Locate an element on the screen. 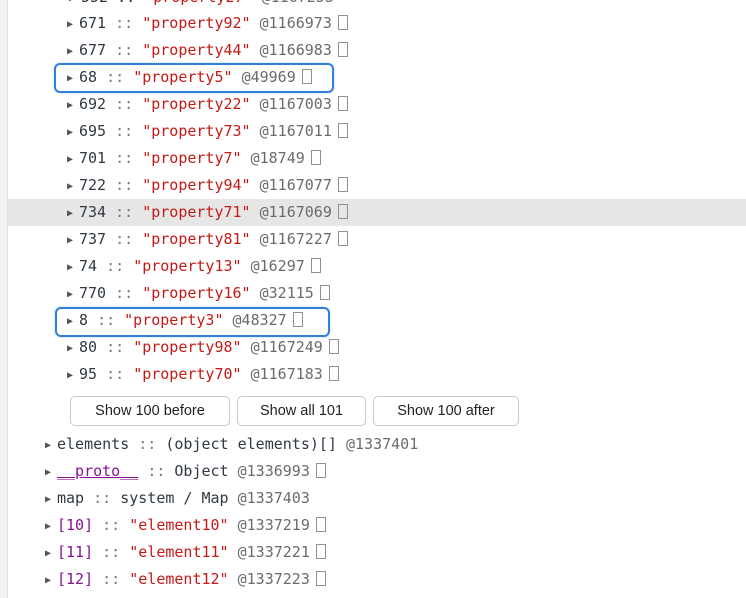 This screenshot has width=746, height=598. tree-row: ▶ 770 :: "property16" @32115 is located at coordinates (376, 293).